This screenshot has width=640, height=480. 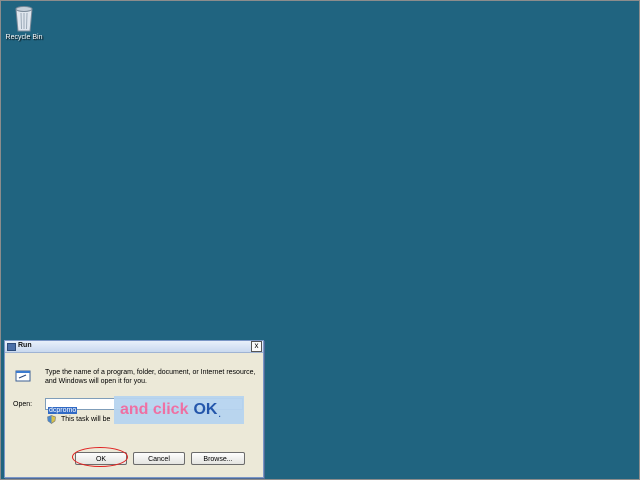 What do you see at coordinates (219, 414) in the screenshot?
I see `callout-suffix: .` at bounding box center [219, 414].